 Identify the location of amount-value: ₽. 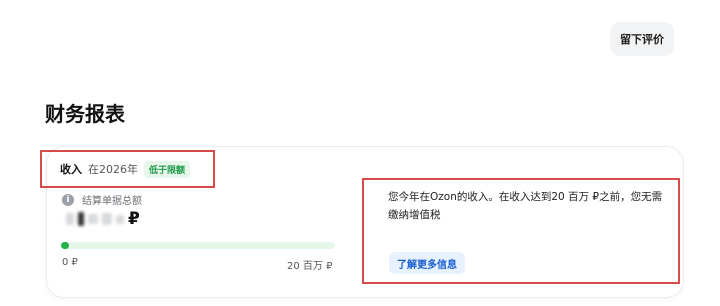
(103, 219).